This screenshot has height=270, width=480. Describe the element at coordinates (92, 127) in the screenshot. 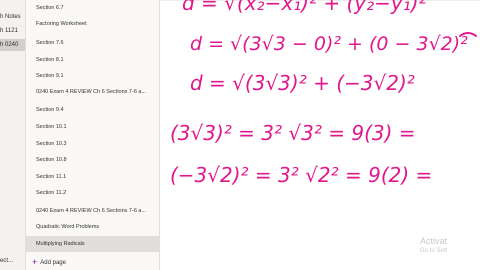

I see `page-item: Section 10.1` at that location.